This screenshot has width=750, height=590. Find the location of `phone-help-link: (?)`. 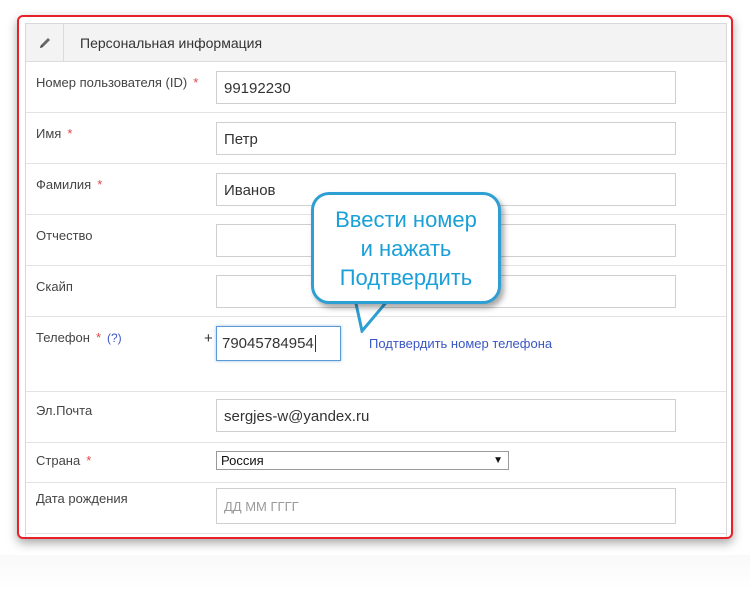

phone-help-link: (?) is located at coordinates (114, 338).